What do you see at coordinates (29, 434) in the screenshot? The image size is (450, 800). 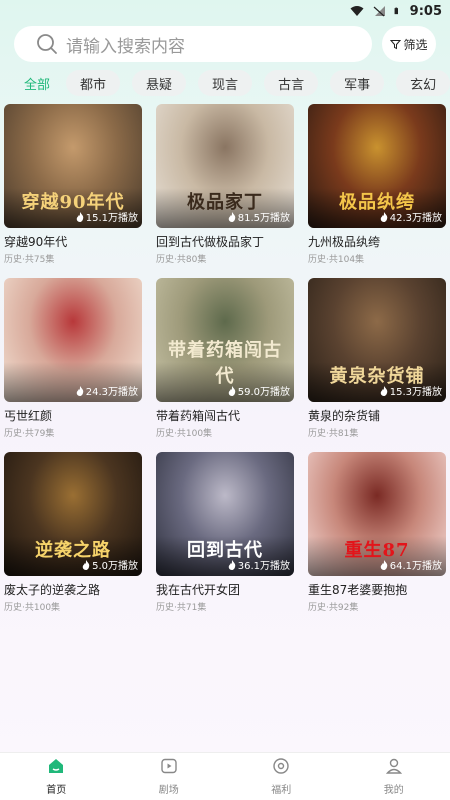 I see `drama-meta: 历史·共79集` at bounding box center [29, 434].